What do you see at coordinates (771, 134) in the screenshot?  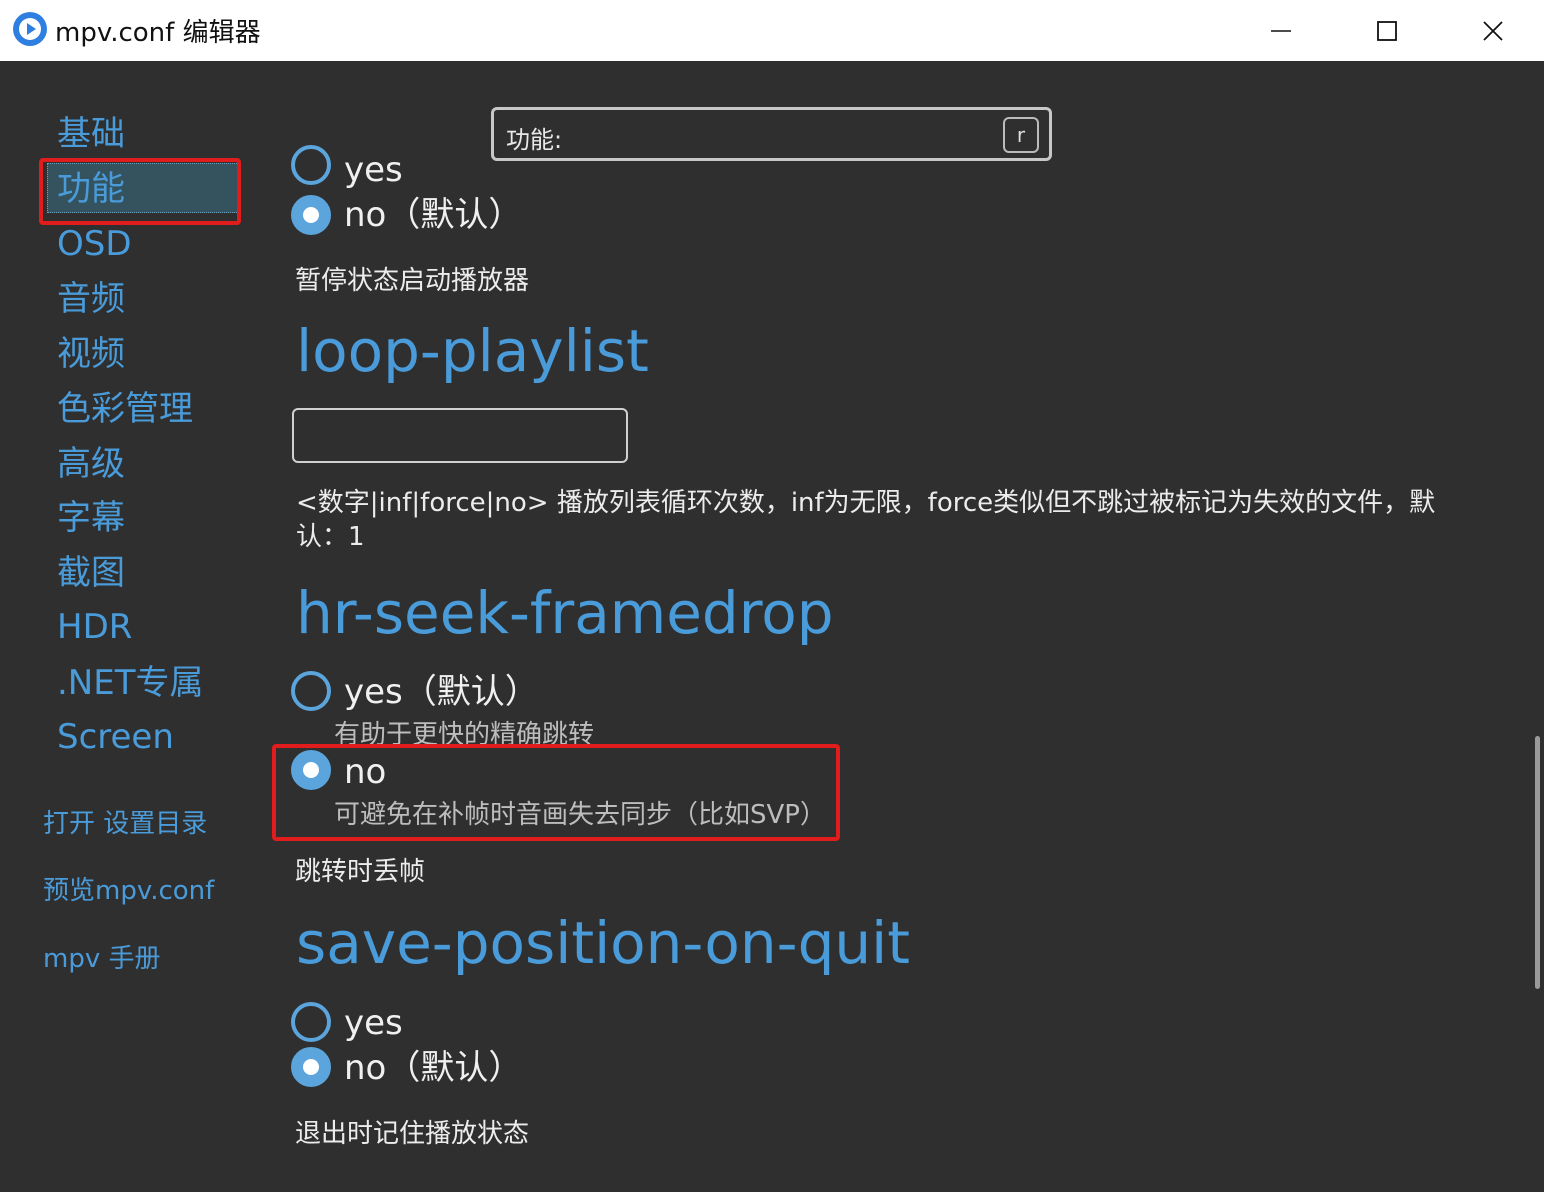 I see `search-box: 功能: r` at bounding box center [771, 134].